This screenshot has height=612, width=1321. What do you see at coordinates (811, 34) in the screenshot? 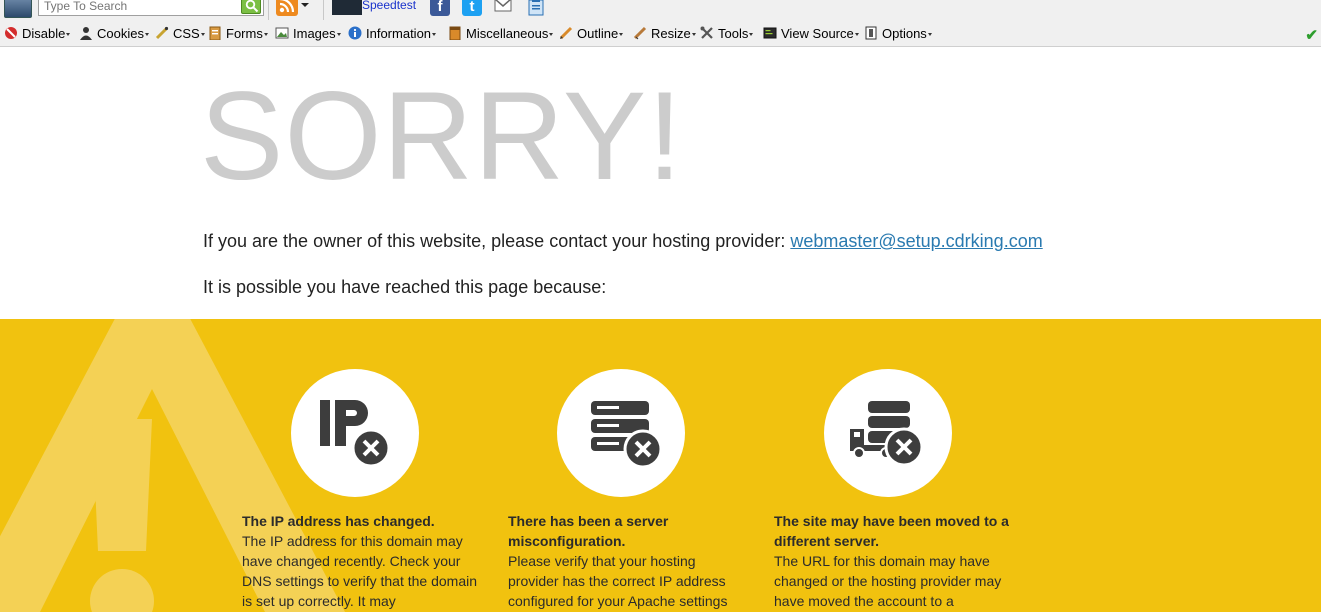
I see `wd-menu-view-source: View Source` at bounding box center [811, 34].